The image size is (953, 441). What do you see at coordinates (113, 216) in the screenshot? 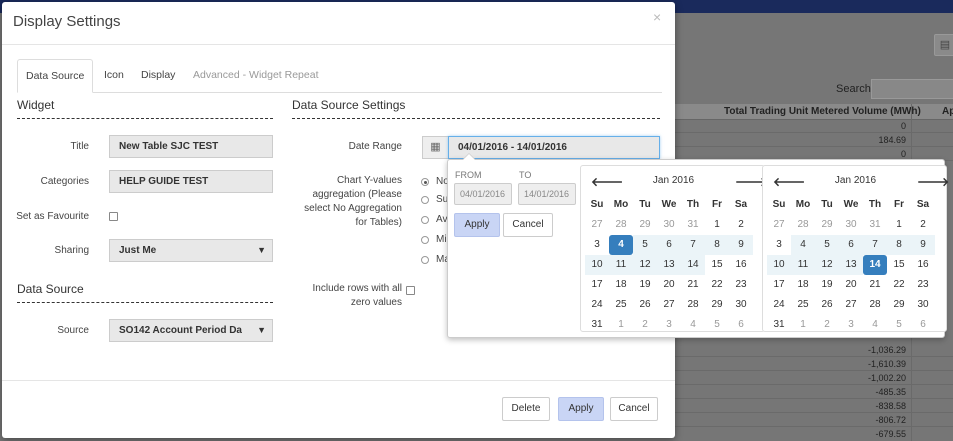
I see `favourite-checkbox` at bounding box center [113, 216].